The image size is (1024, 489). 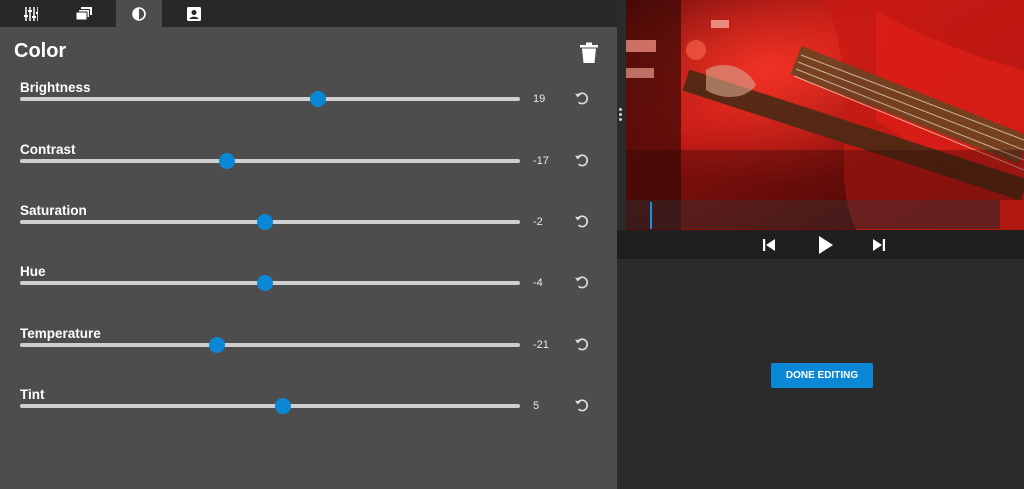 What do you see at coordinates (55, 87) in the screenshot?
I see `slider-label: Brightness` at bounding box center [55, 87].